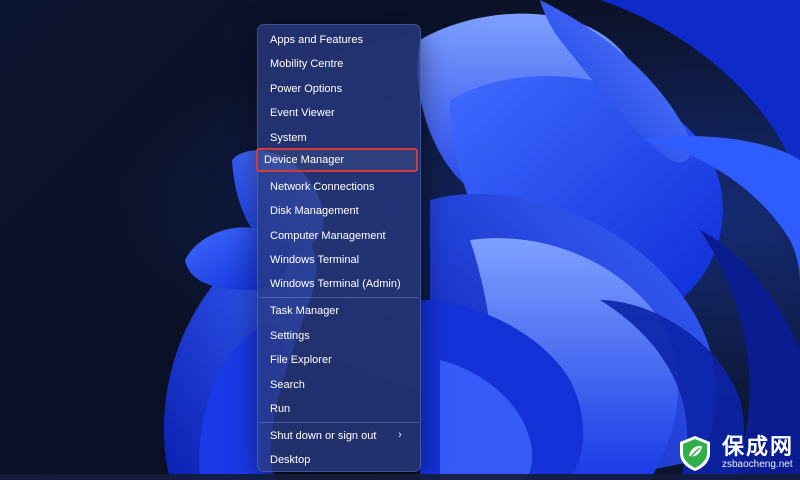 The height and width of the screenshot is (480, 800). Describe the element at coordinates (339, 460) in the screenshot. I see `menu-item-desktop: Desktop` at that location.